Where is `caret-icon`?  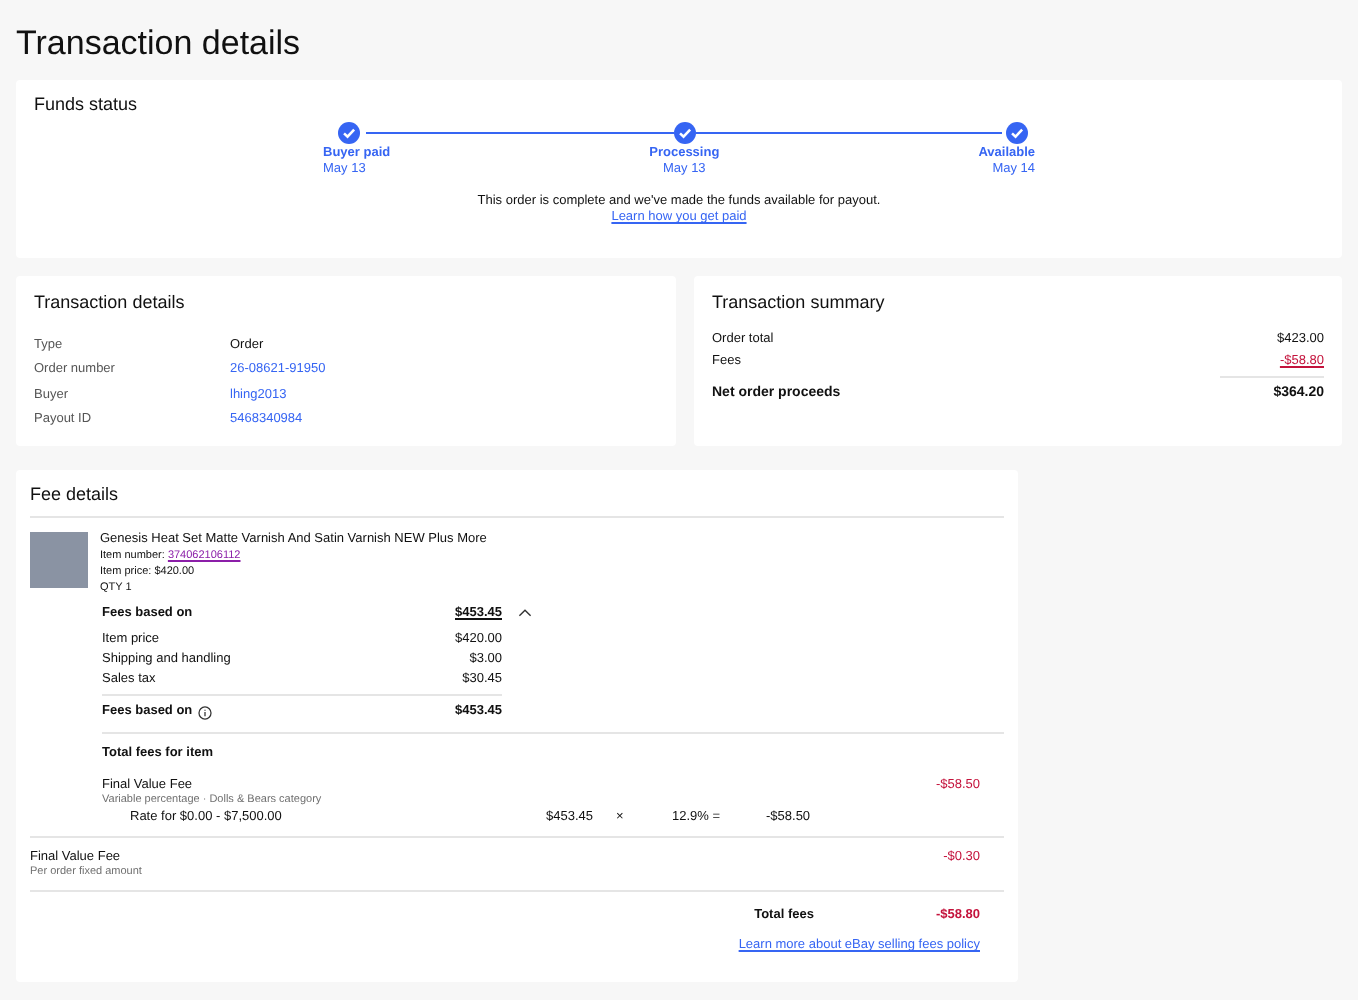
caret-icon is located at coordinates (525, 613).